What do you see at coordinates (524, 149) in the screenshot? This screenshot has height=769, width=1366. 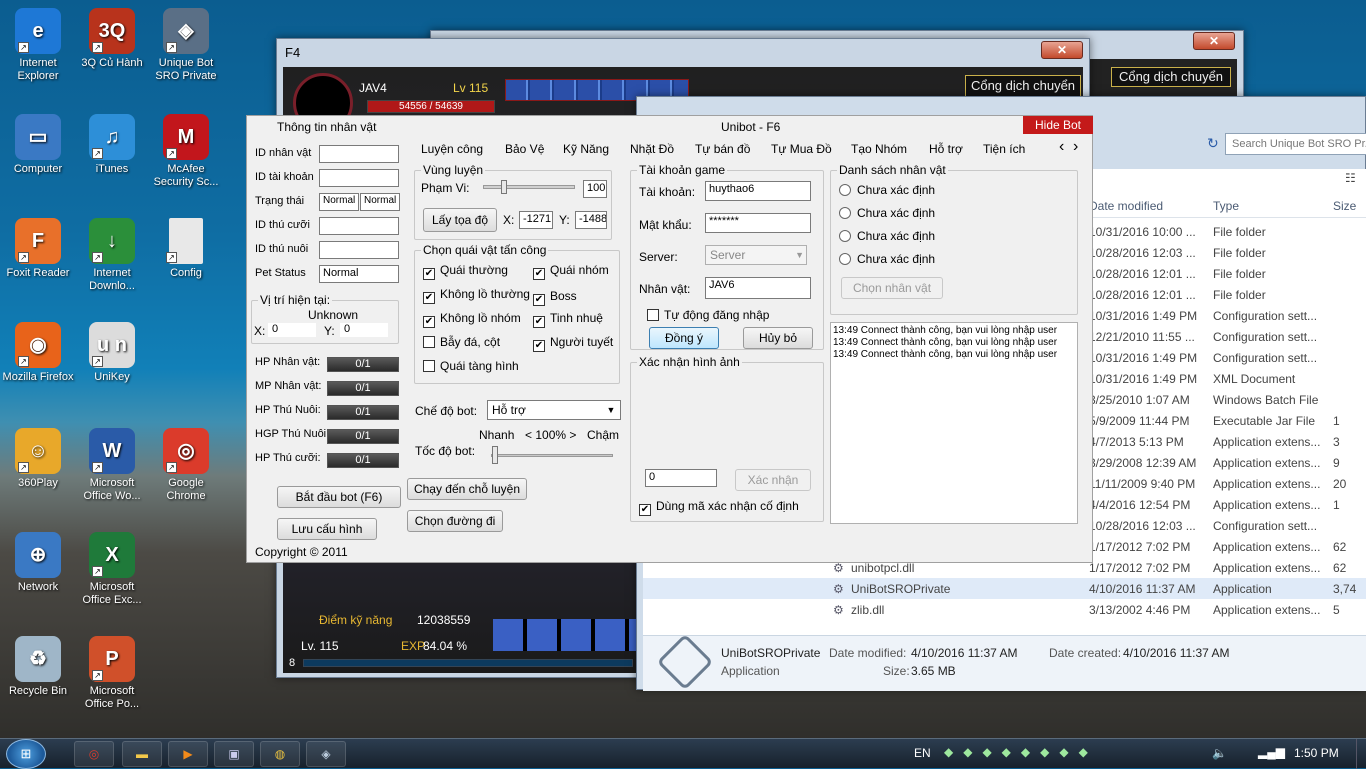 I see `tab-item: Bảo Vệ` at bounding box center [524, 149].